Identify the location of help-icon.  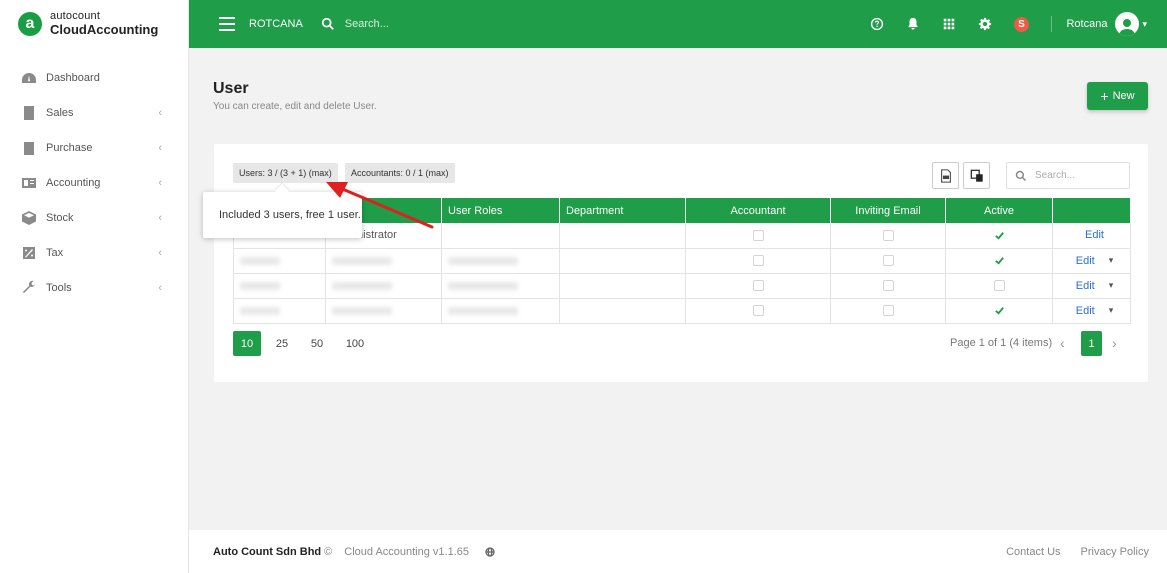
(877, 24).